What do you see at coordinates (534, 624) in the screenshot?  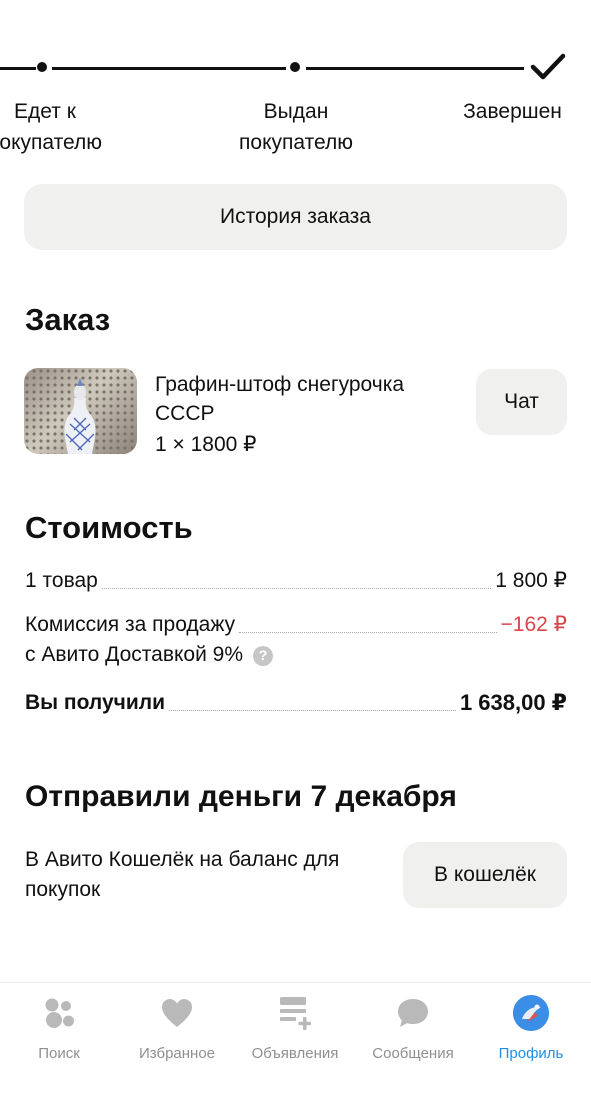 I see `fee-value: −162 ₽` at bounding box center [534, 624].